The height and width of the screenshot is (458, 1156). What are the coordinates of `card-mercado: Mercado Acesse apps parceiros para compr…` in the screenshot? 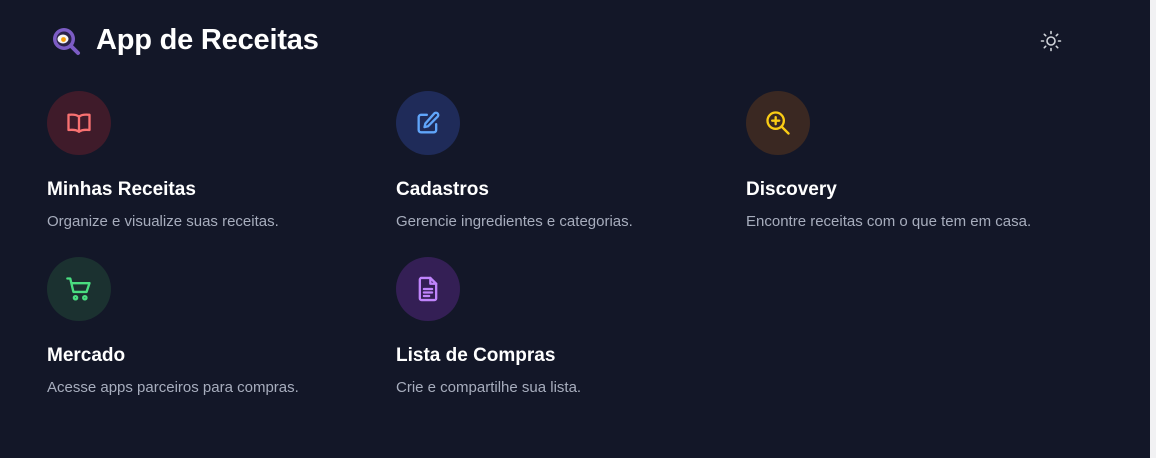 It's located at (212, 332).